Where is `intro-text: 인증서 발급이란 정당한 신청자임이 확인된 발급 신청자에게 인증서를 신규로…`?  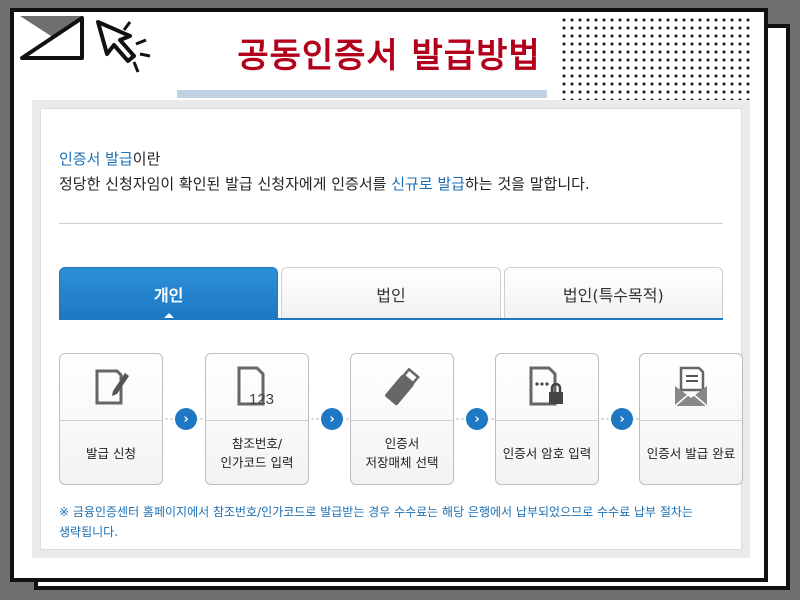
intro-text: 인증서 발급이란 정당한 신청자임이 확인된 발급 신청자에게 인증서를 신규로… is located at coordinates (324, 172).